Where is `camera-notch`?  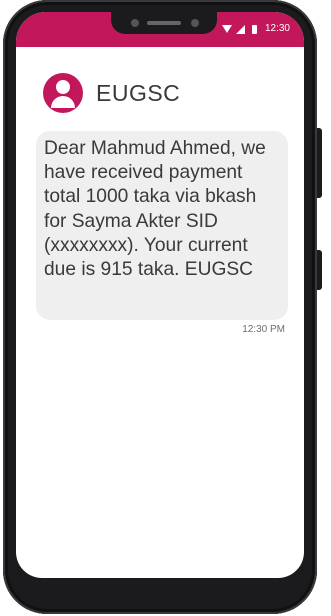
camera-notch is located at coordinates (164, 23).